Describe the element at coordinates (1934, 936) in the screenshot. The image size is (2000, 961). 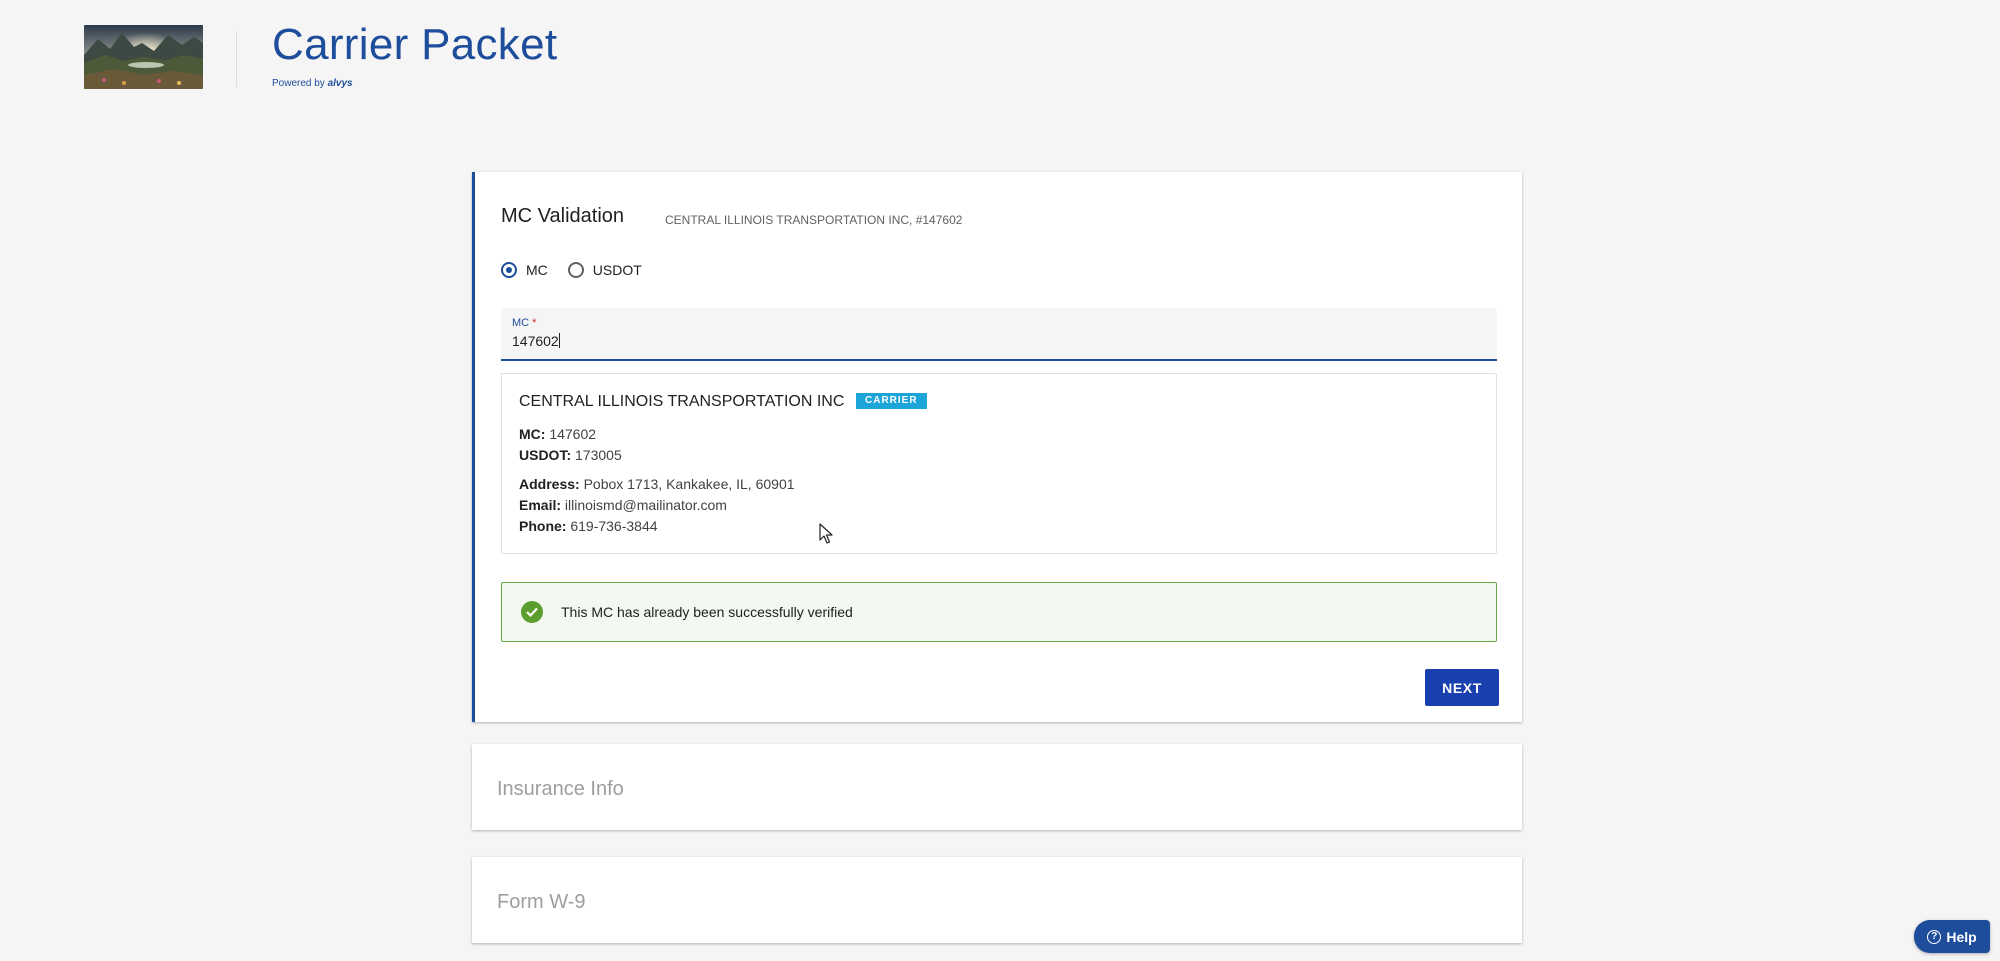
I see `help-circle-icon: ?` at that location.